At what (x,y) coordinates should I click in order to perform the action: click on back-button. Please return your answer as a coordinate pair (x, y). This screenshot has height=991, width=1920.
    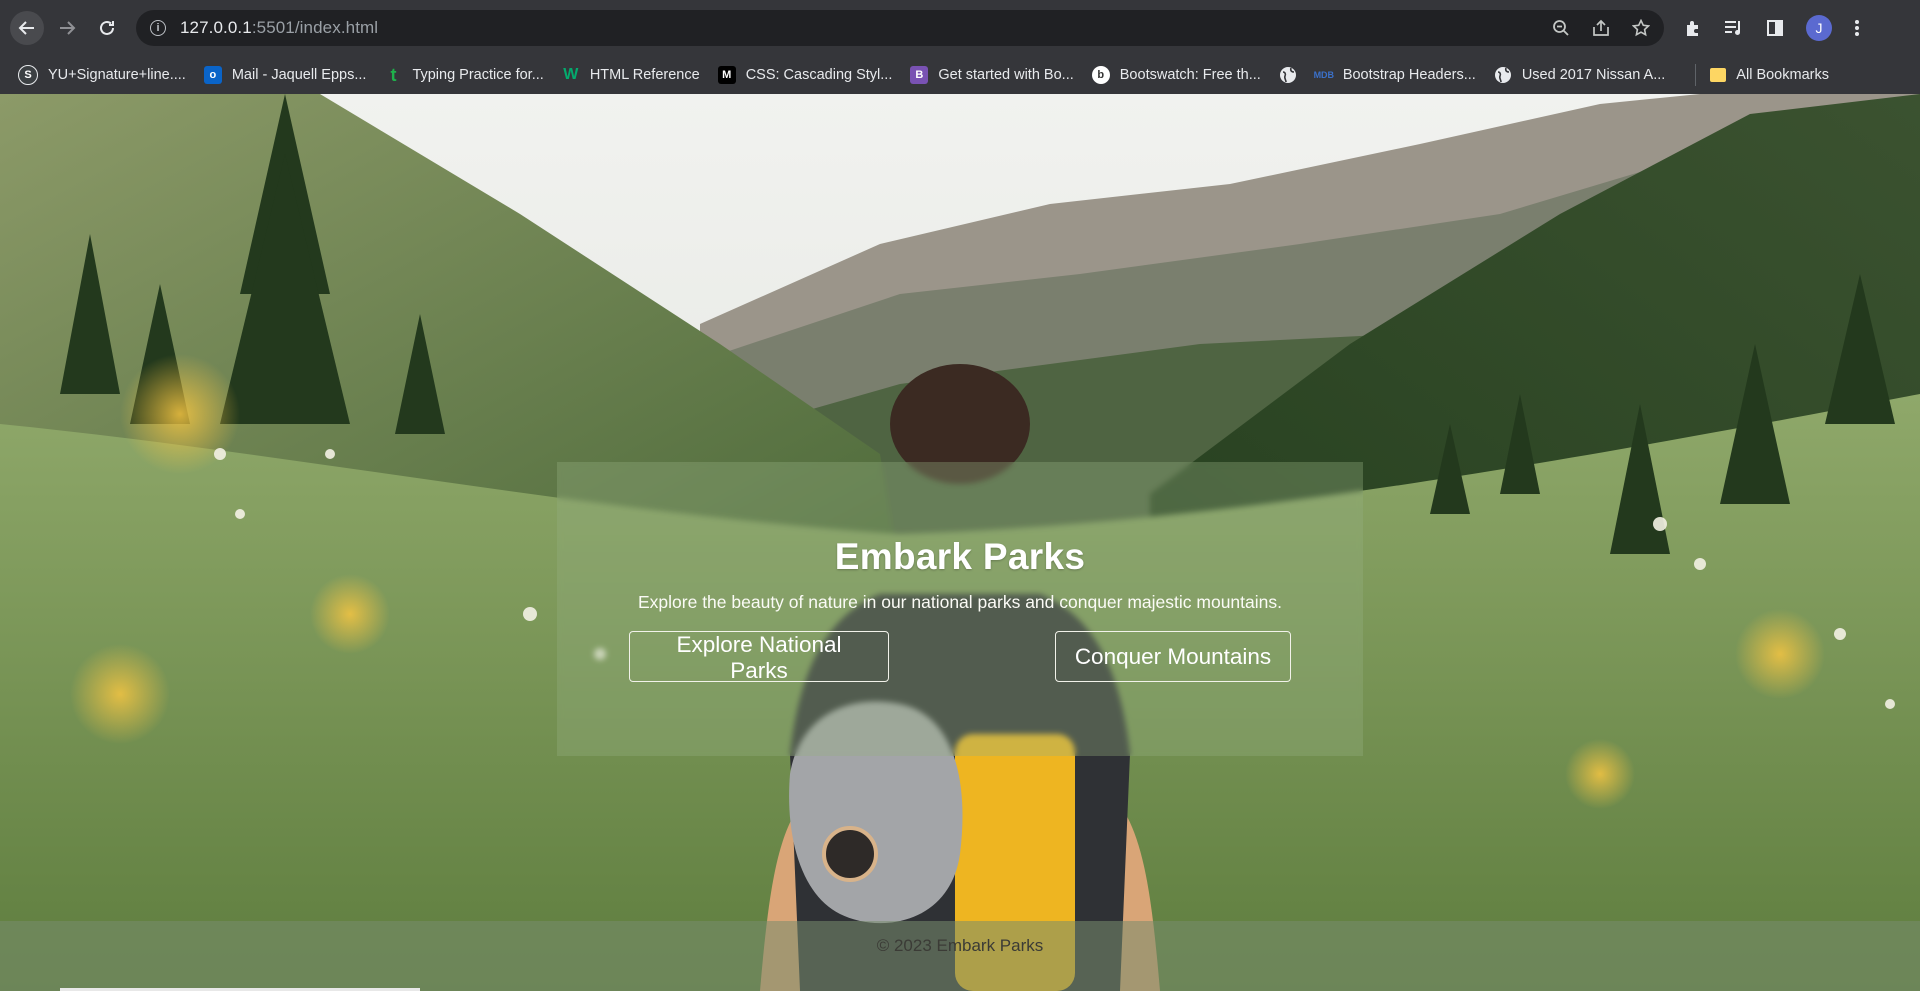
    Looking at the image, I should click on (27, 28).